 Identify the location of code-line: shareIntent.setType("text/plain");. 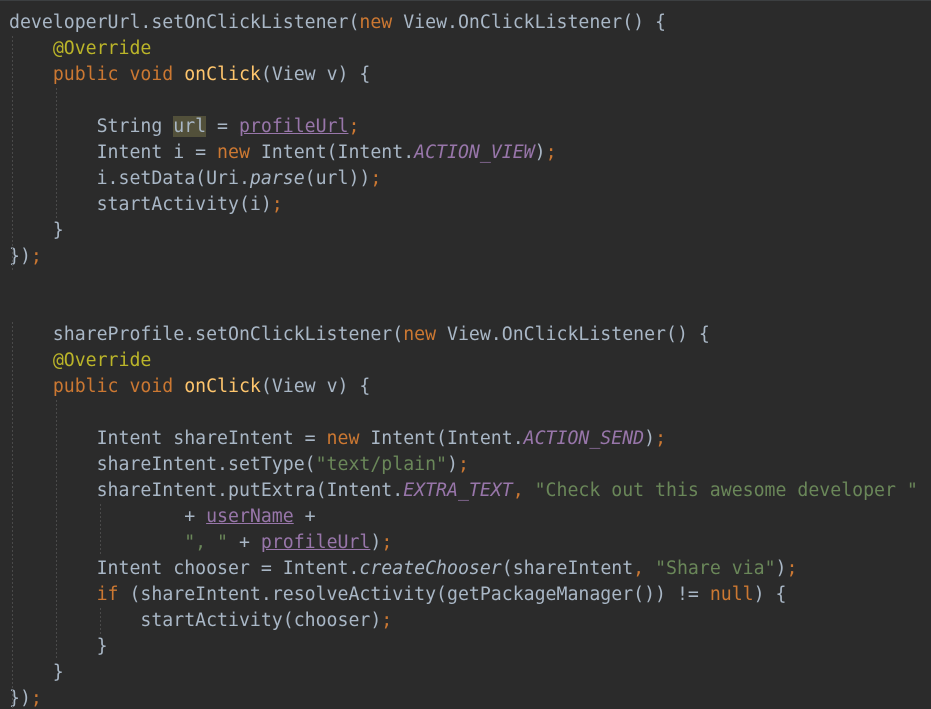
(463, 465).